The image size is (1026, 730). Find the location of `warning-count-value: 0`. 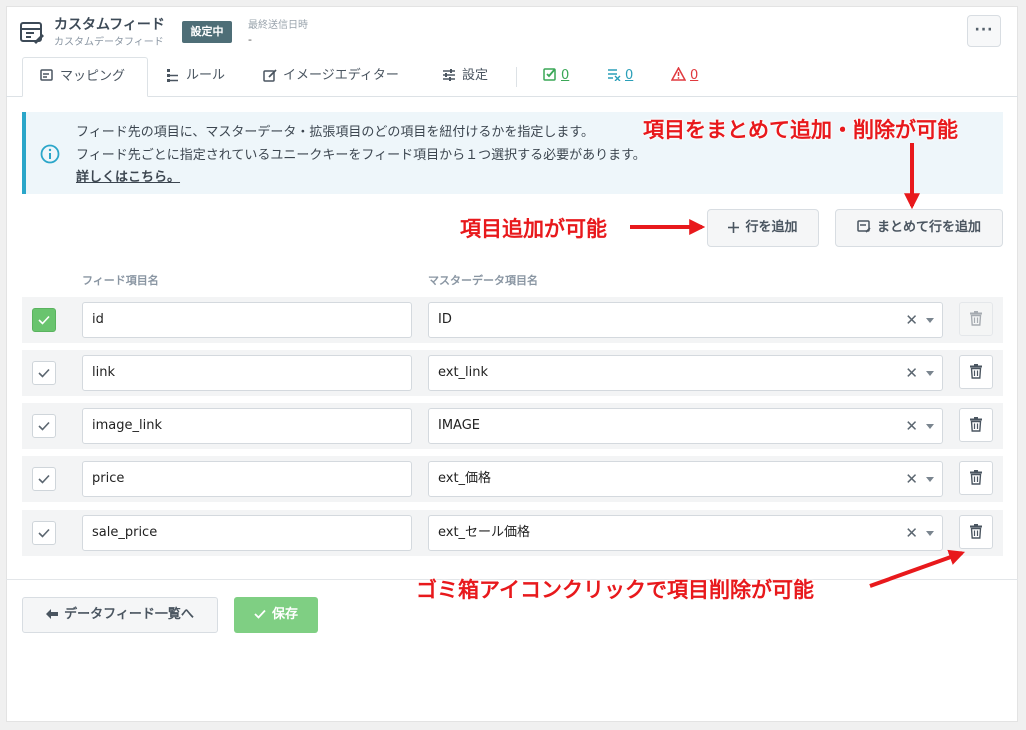

warning-count-value: 0 is located at coordinates (694, 75).